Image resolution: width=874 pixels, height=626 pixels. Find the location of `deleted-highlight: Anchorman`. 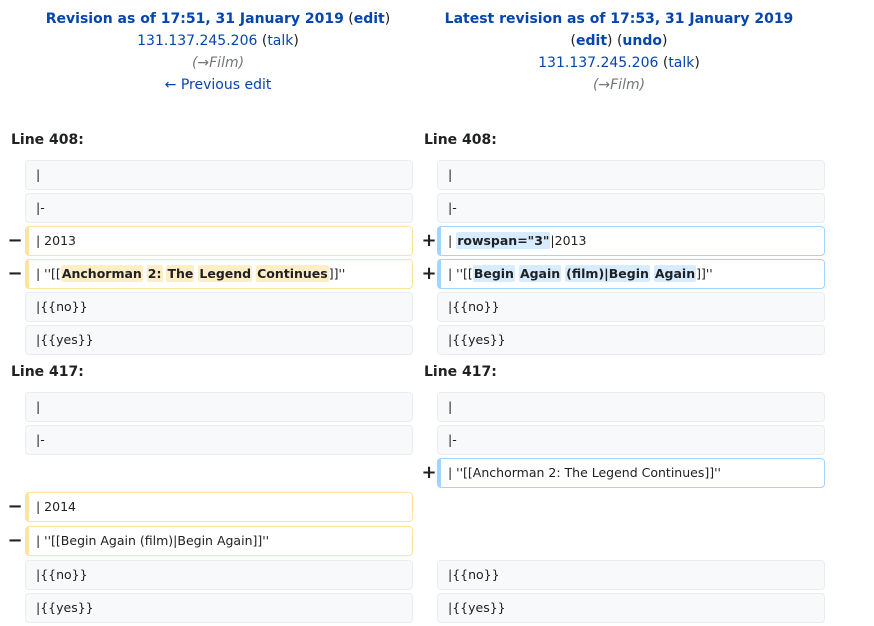

deleted-highlight: Anchorman is located at coordinates (101, 273).